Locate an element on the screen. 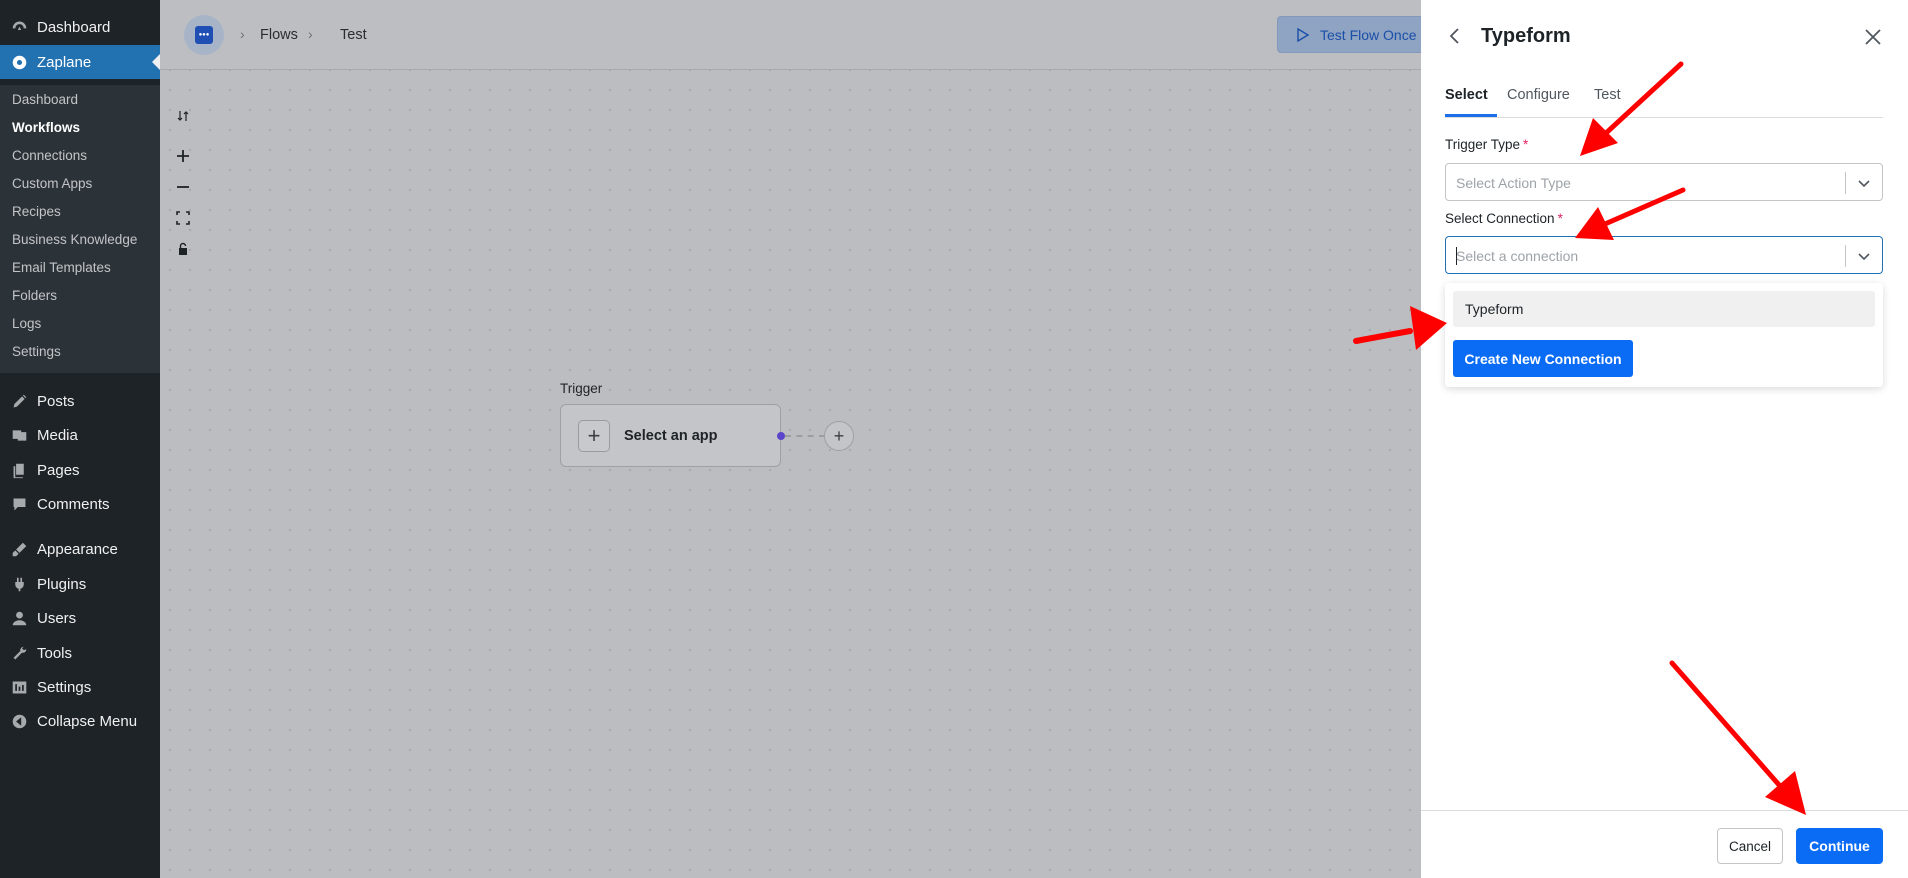 This screenshot has width=1908, height=878. plus-icon: + is located at coordinates (594, 435).